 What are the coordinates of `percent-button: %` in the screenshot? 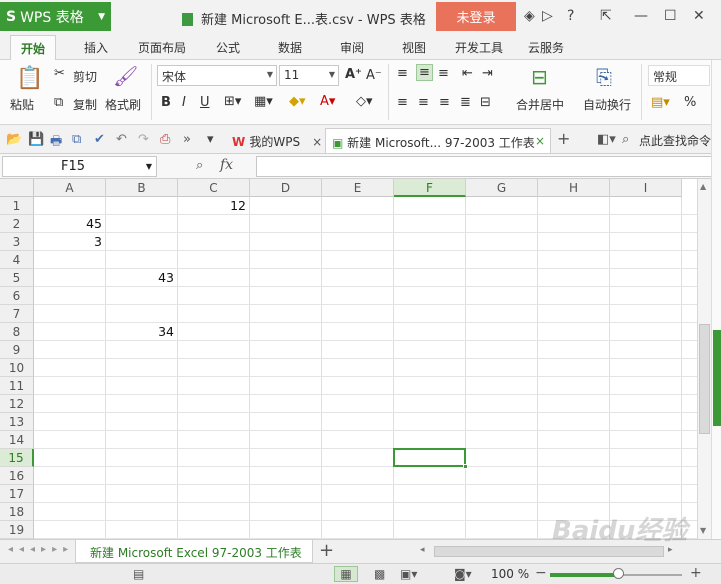 It's located at (690, 102).